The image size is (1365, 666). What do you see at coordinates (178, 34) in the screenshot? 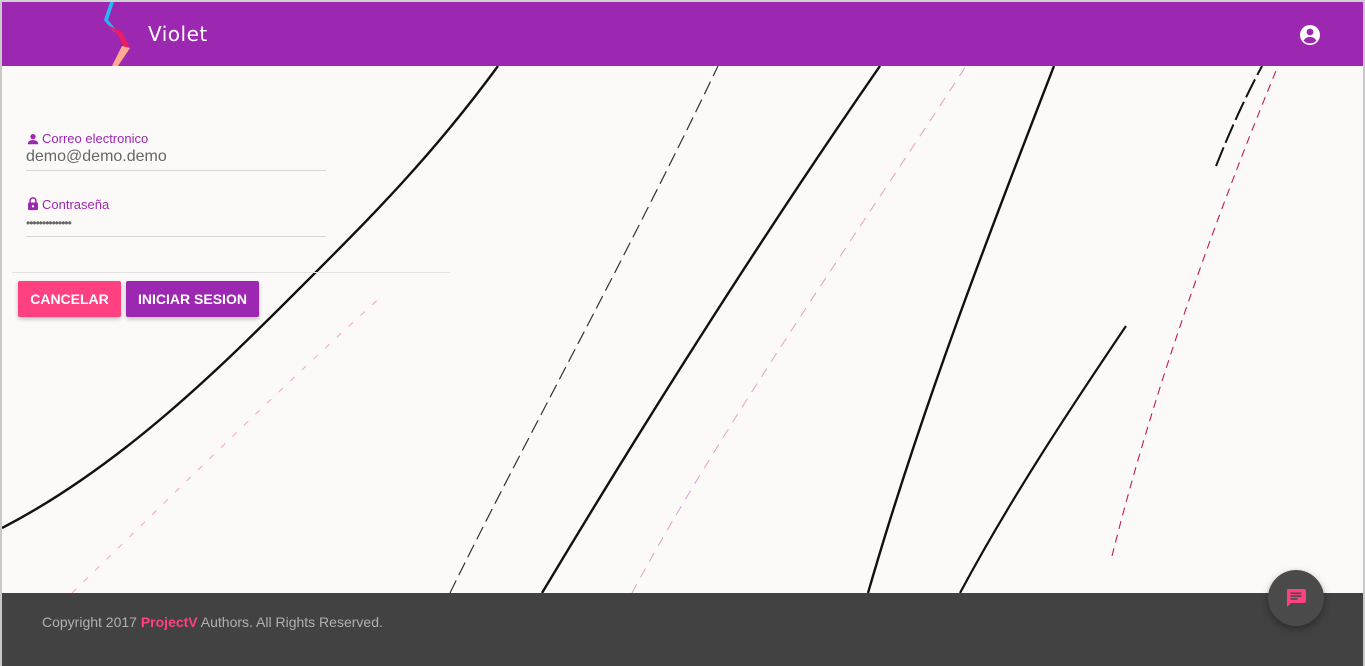
I see `app-title: Violet` at bounding box center [178, 34].